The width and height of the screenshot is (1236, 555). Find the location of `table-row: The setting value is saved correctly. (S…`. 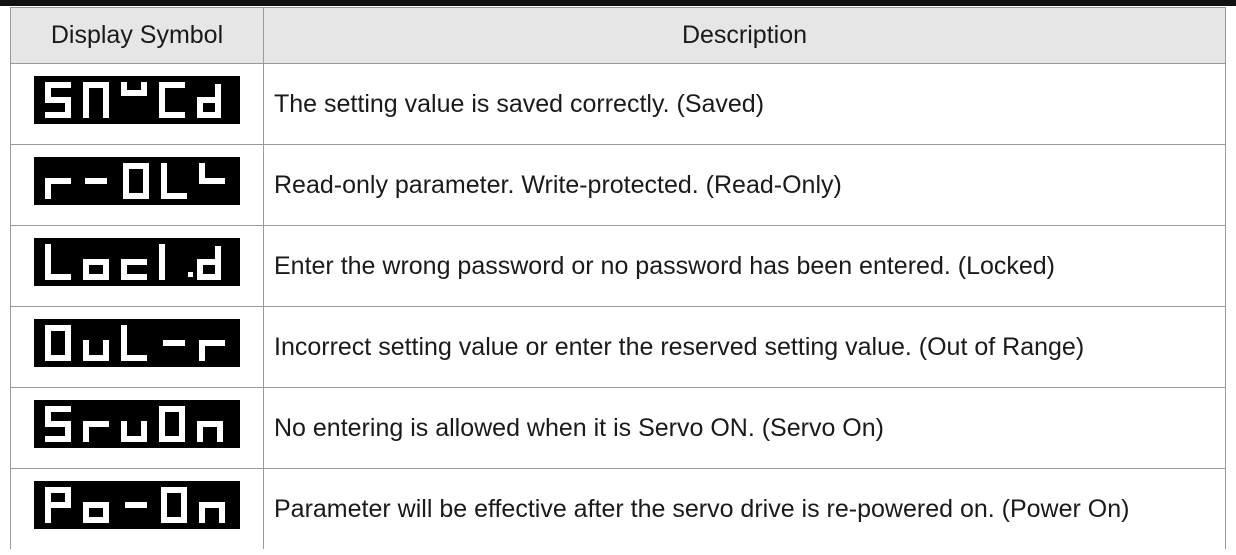

table-row: The setting value is saved correctly. (S… is located at coordinates (618, 104).